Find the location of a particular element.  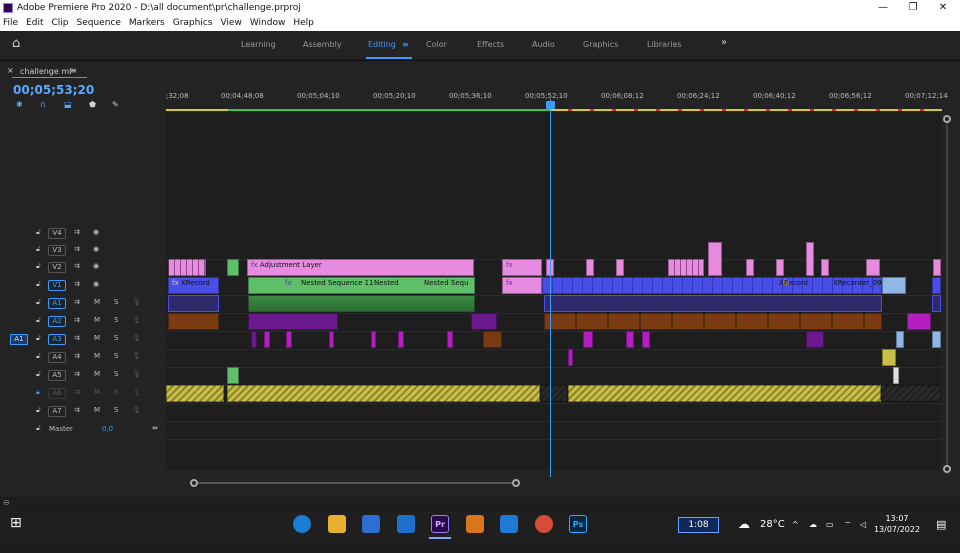

menu-window: Window is located at coordinates (268, 23).